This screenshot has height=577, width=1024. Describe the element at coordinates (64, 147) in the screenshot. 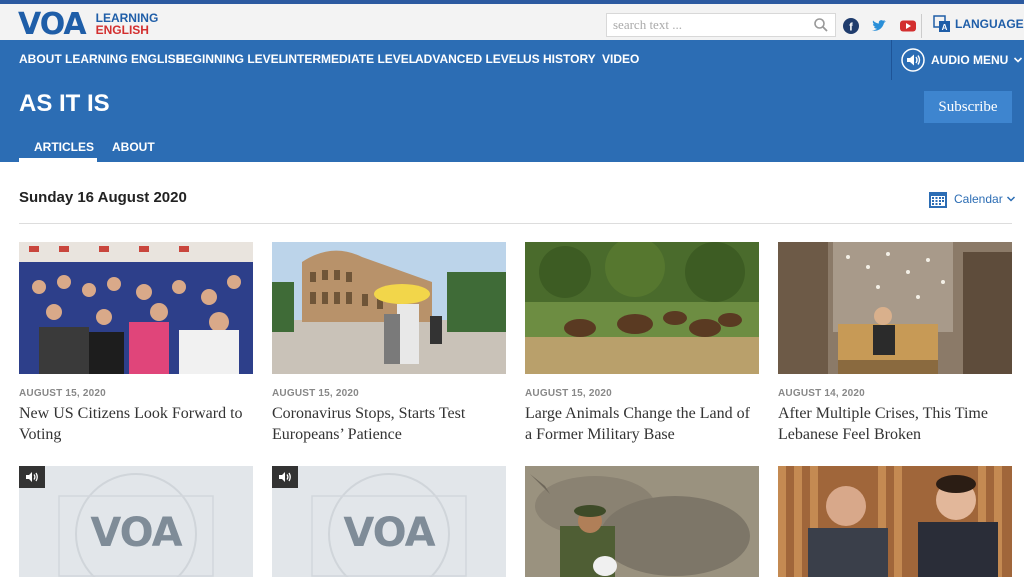

I see `tab-articles: ARTICLES` at that location.